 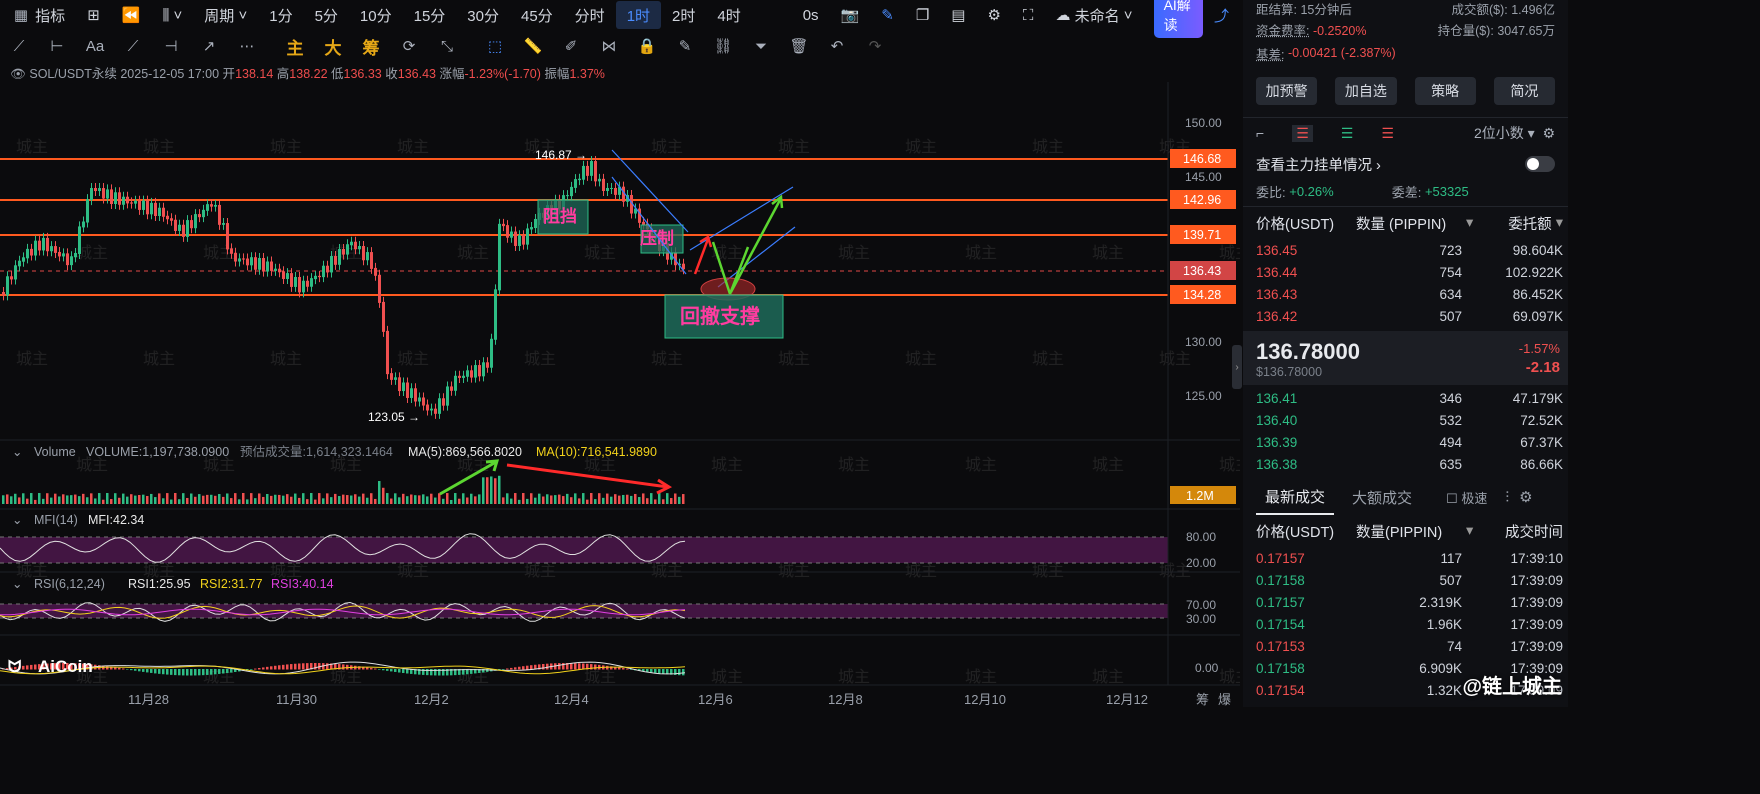 I want to click on template-icon: ▤, so click(x=958, y=15).